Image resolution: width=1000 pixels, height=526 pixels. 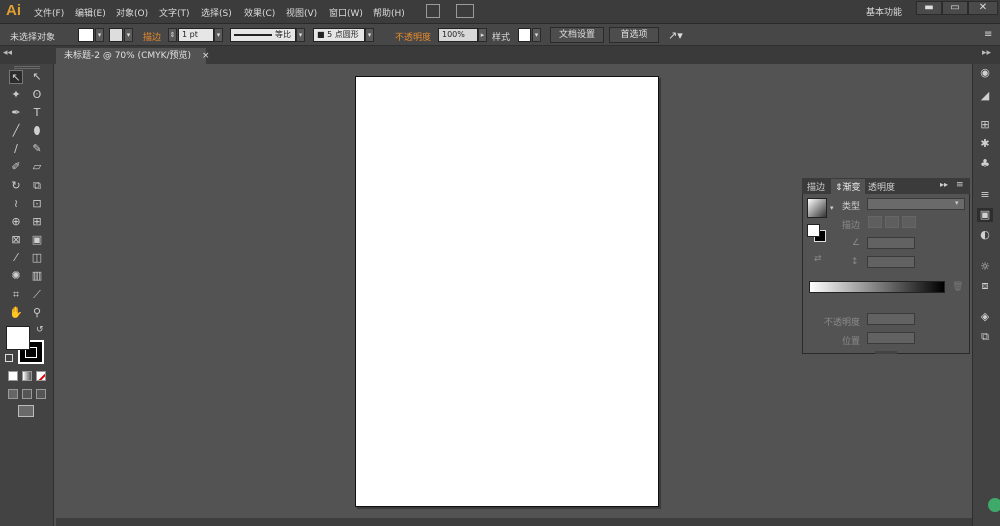 I want to click on arrange-documents-icon, so click(x=465, y=11).